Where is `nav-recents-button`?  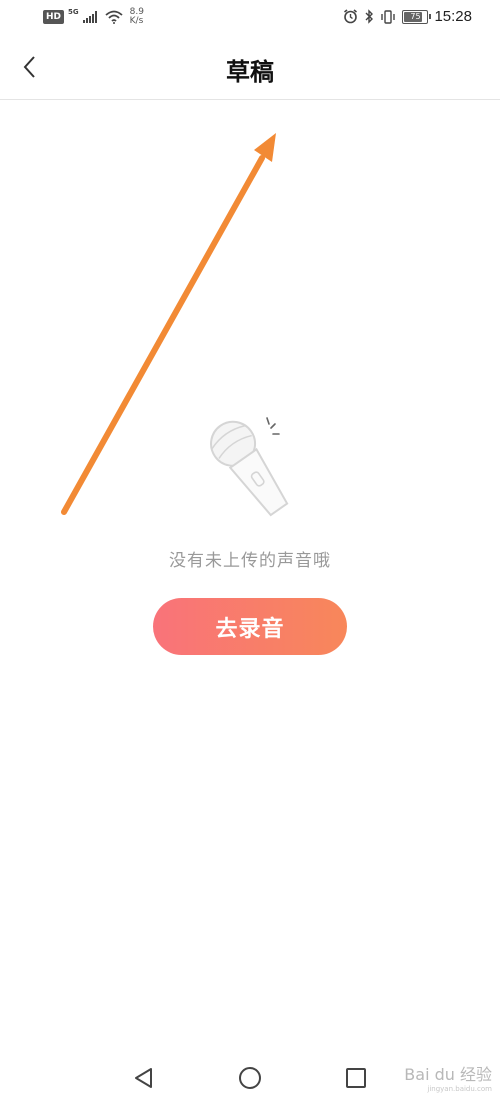
nav-recents-button is located at coordinates (356, 1078).